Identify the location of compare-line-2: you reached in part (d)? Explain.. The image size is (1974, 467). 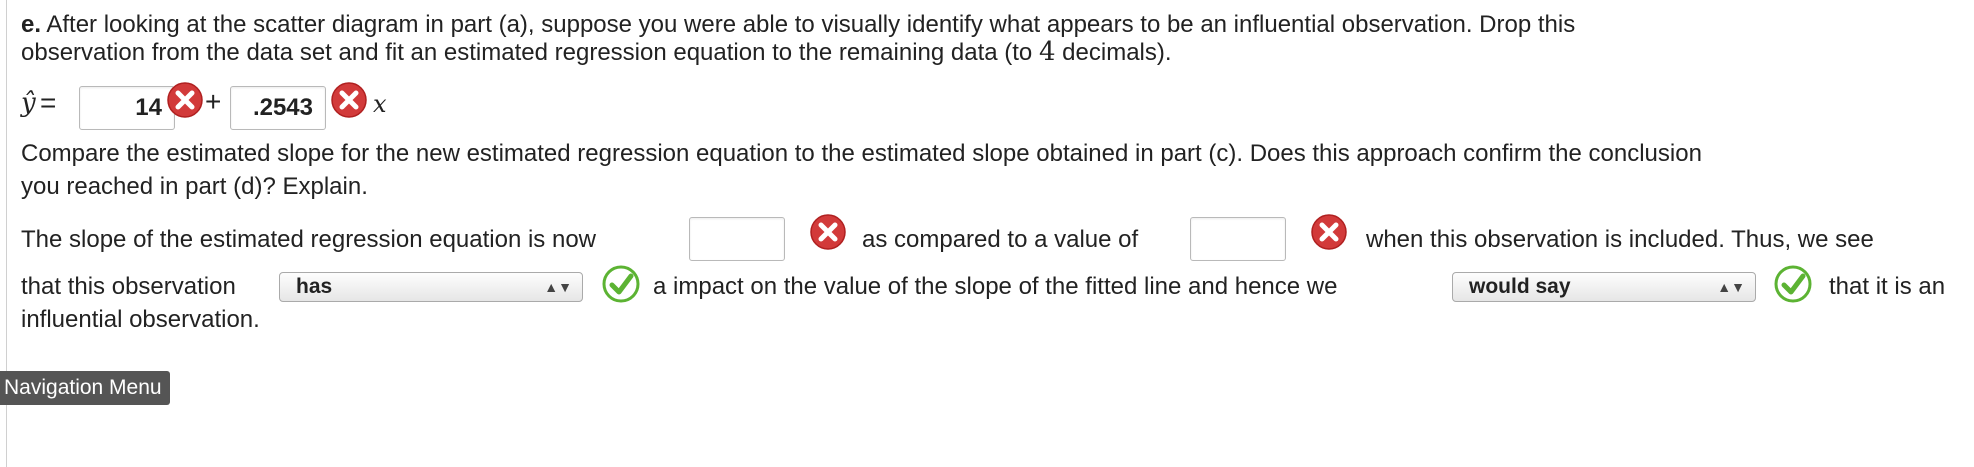
(194, 186).